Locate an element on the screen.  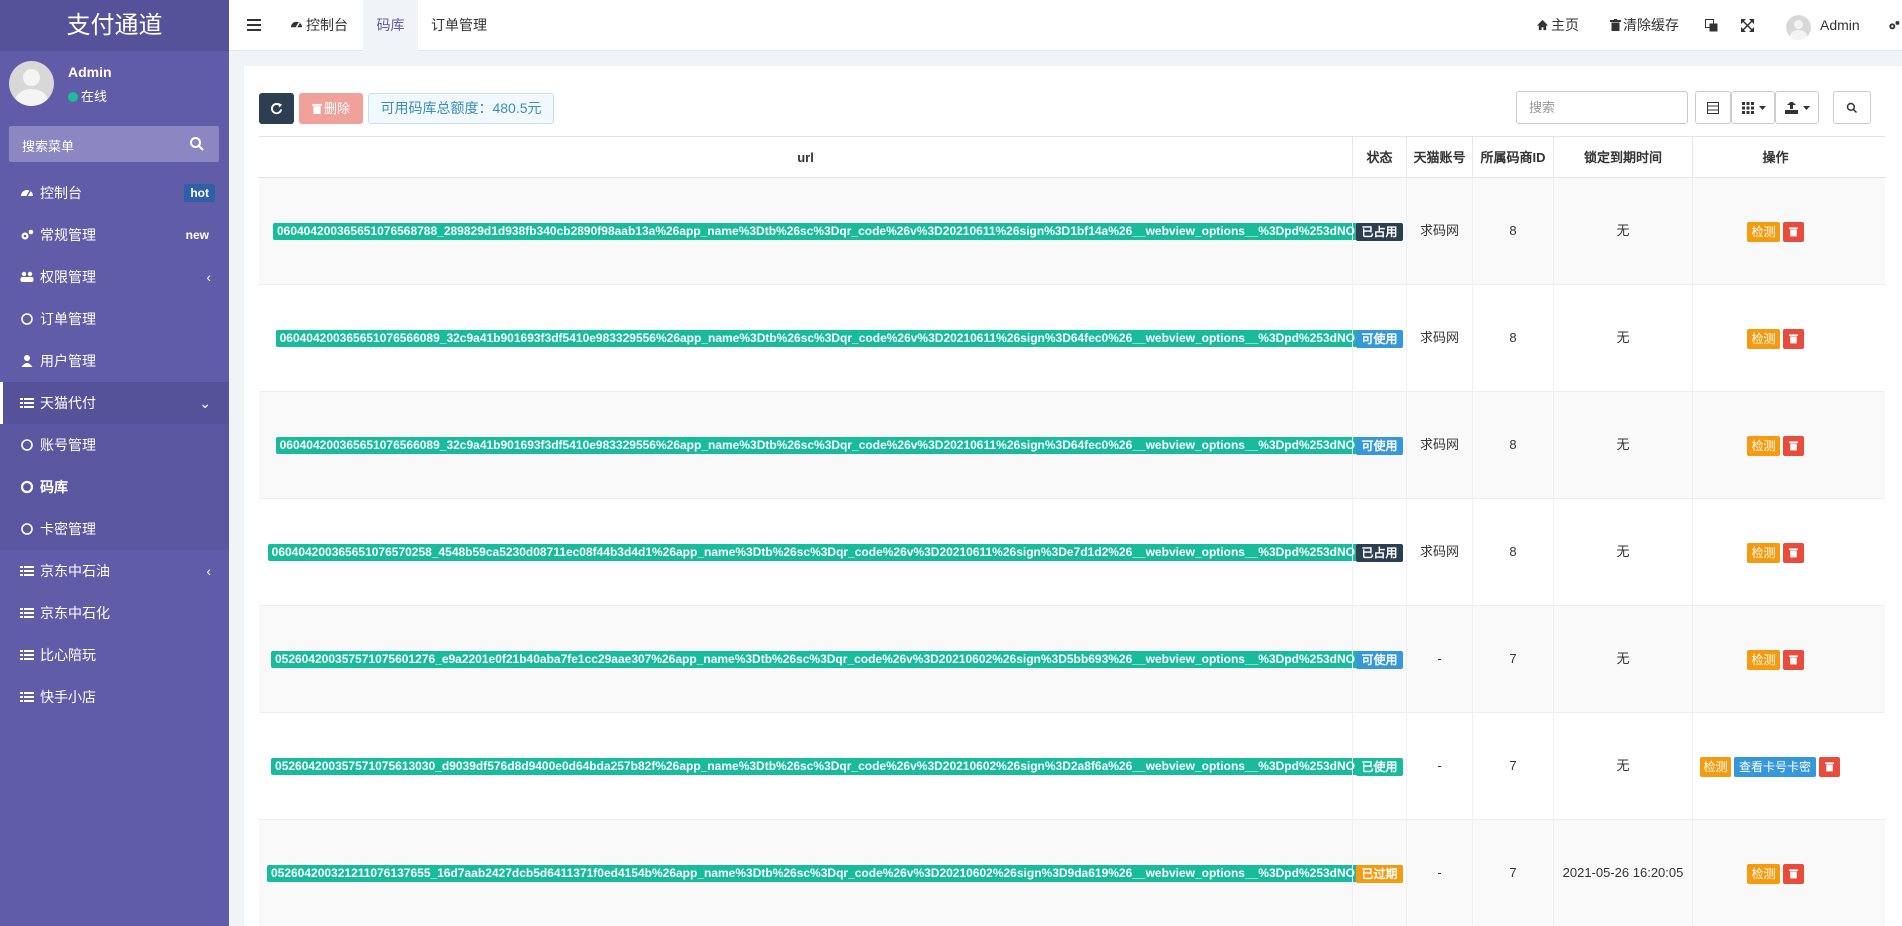
new-badge: new is located at coordinates (197, 235).